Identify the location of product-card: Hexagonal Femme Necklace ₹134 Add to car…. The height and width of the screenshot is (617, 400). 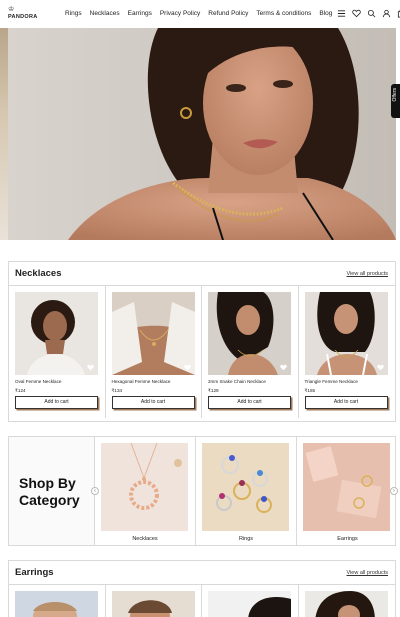
(154, 352).